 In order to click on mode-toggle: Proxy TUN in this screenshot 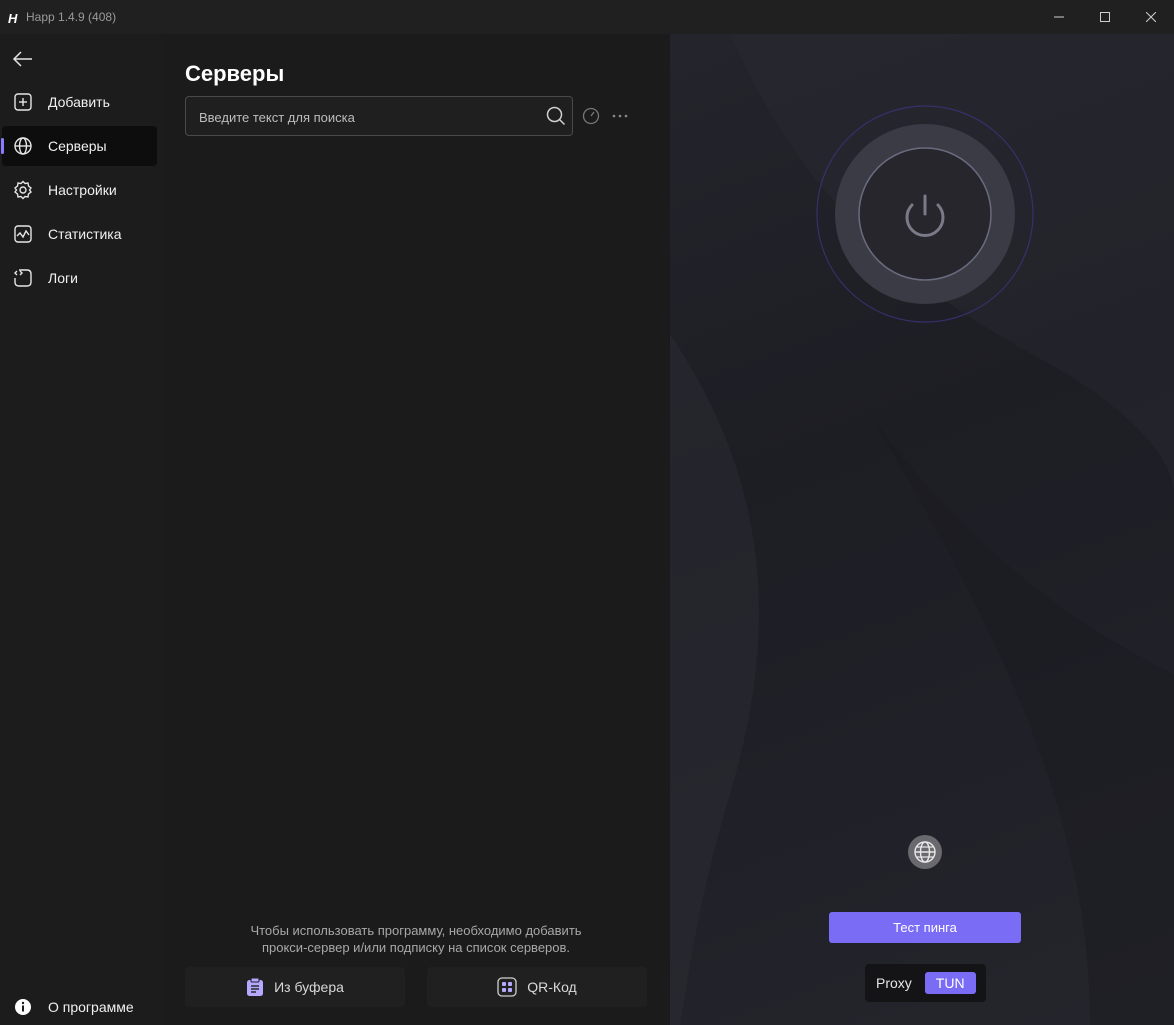, I will do `click(925, 983)`.